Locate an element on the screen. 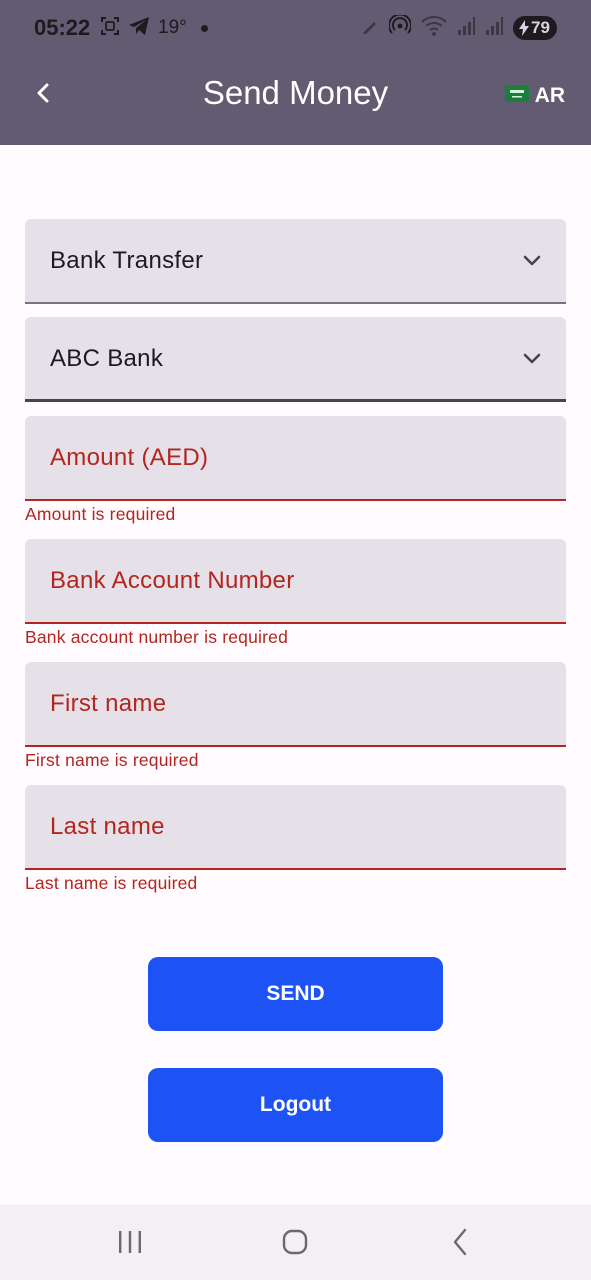  logout-button-label: Logout is located at coordinates (295, 1104).